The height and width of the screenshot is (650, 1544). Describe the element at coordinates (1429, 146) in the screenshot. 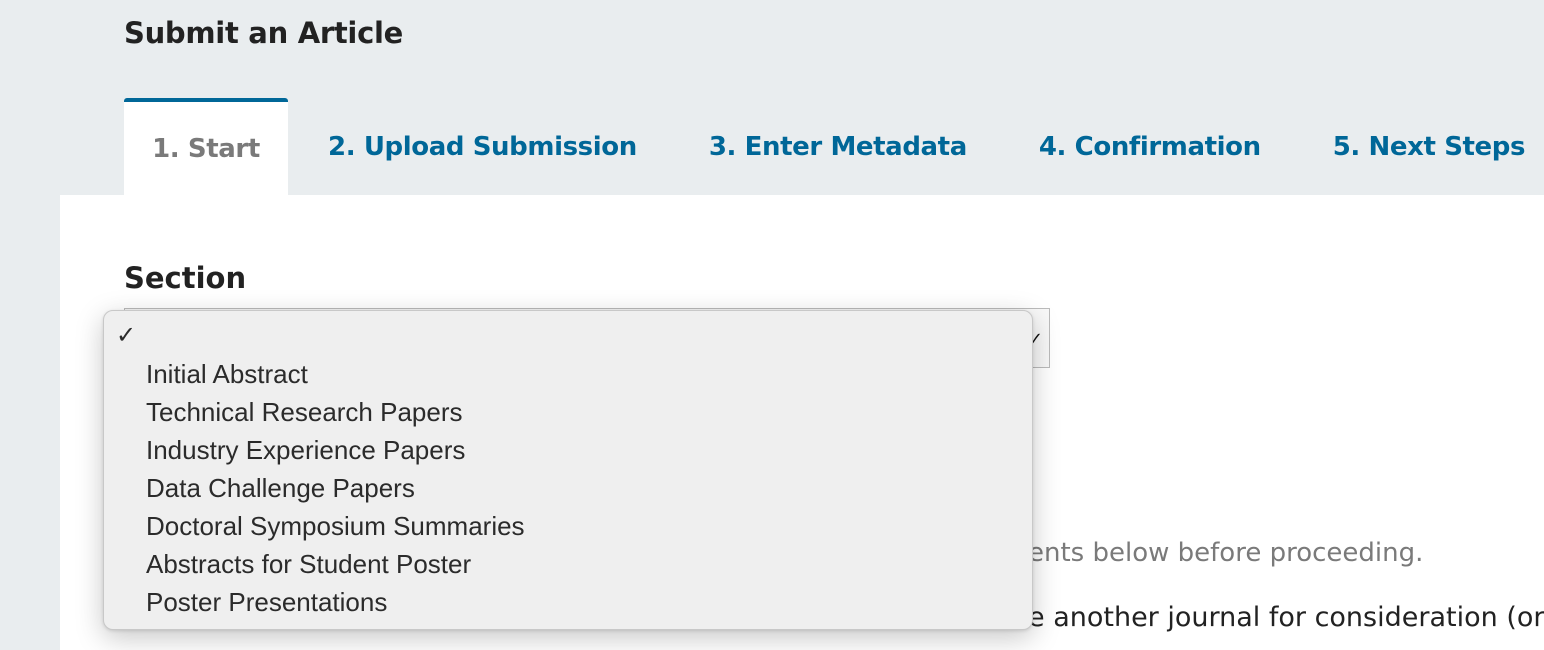

I see `tab-next-steps: 5. Next Steps` at that location.